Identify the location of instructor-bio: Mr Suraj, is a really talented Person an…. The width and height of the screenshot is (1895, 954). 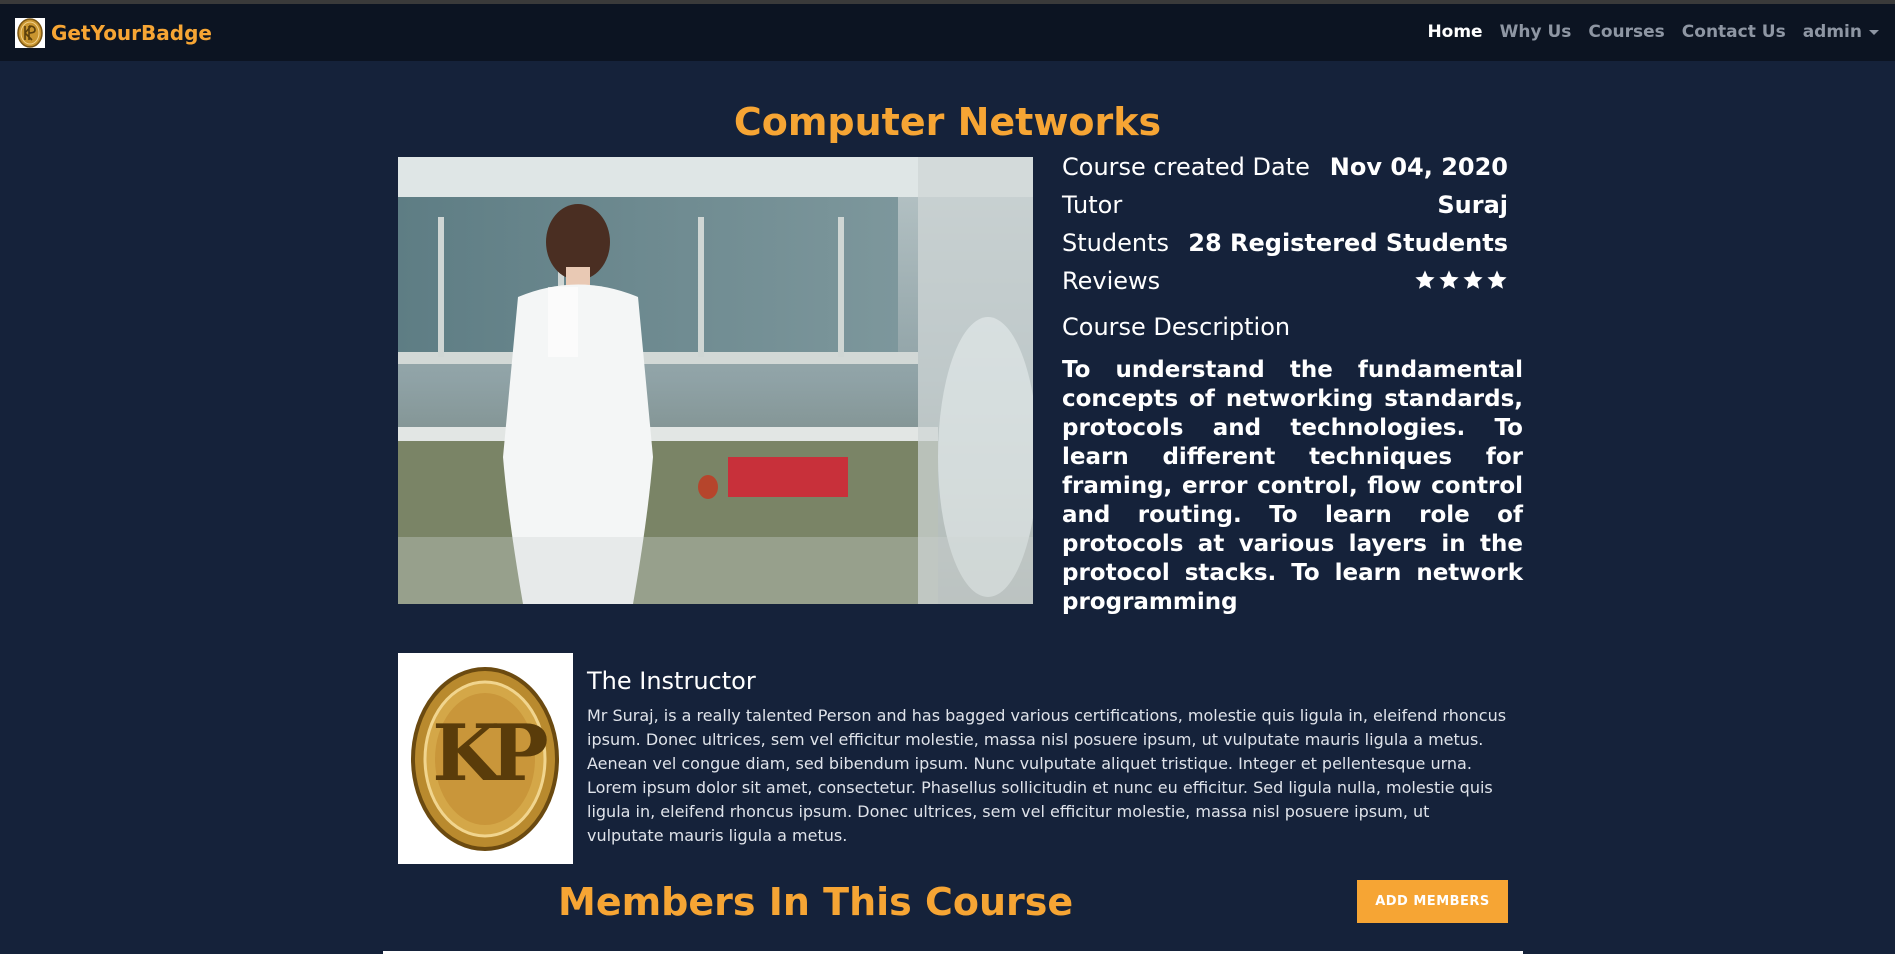
(1047, 775).